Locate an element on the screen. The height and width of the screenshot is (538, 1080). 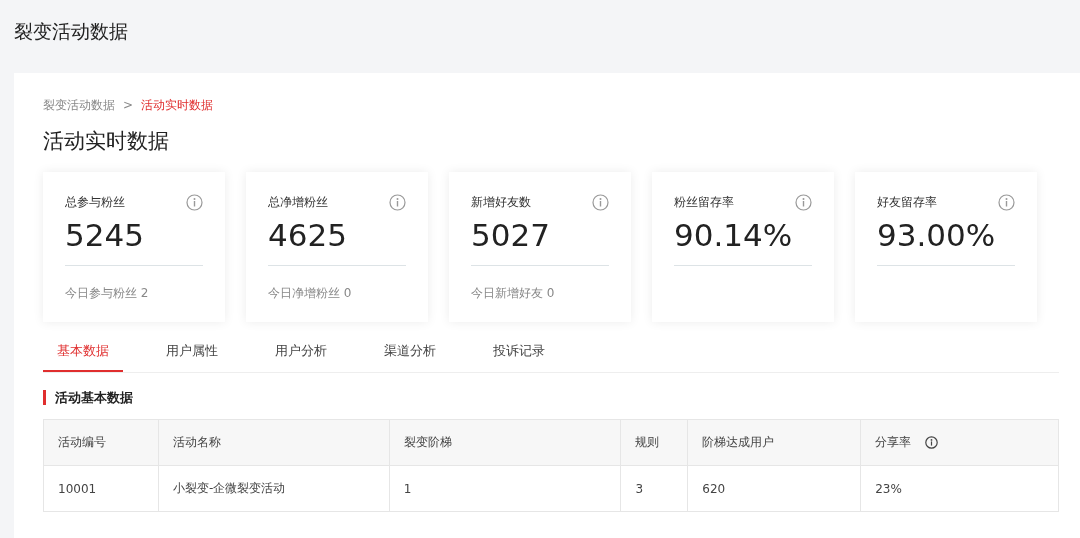
stat-label: 新增好友数 is located at coordinates (501, 202).